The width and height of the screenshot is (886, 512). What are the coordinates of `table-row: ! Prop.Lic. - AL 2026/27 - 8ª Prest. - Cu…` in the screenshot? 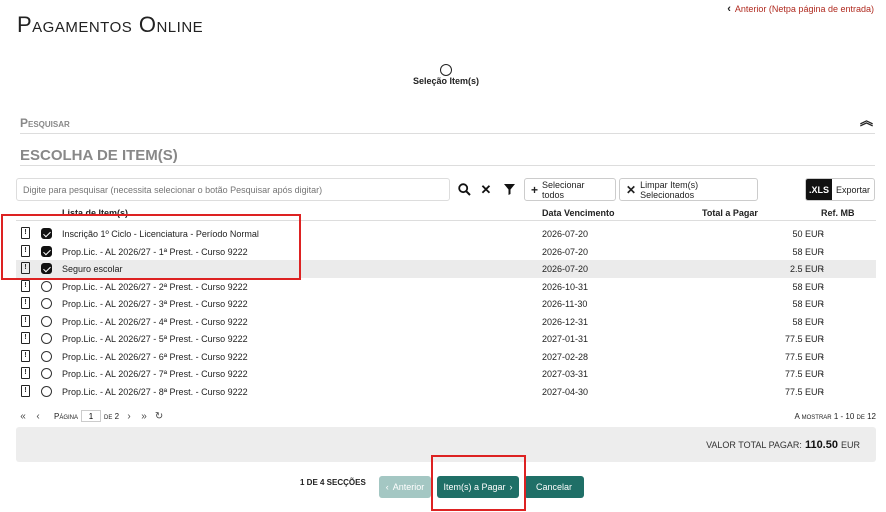 It's located at (446, 392).